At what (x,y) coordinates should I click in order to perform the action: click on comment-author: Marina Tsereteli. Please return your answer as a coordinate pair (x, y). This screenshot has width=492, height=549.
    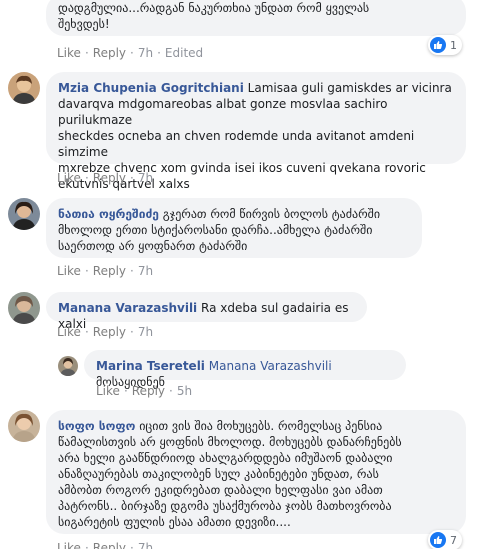
    Looking at the image, I should click on (150, 366).